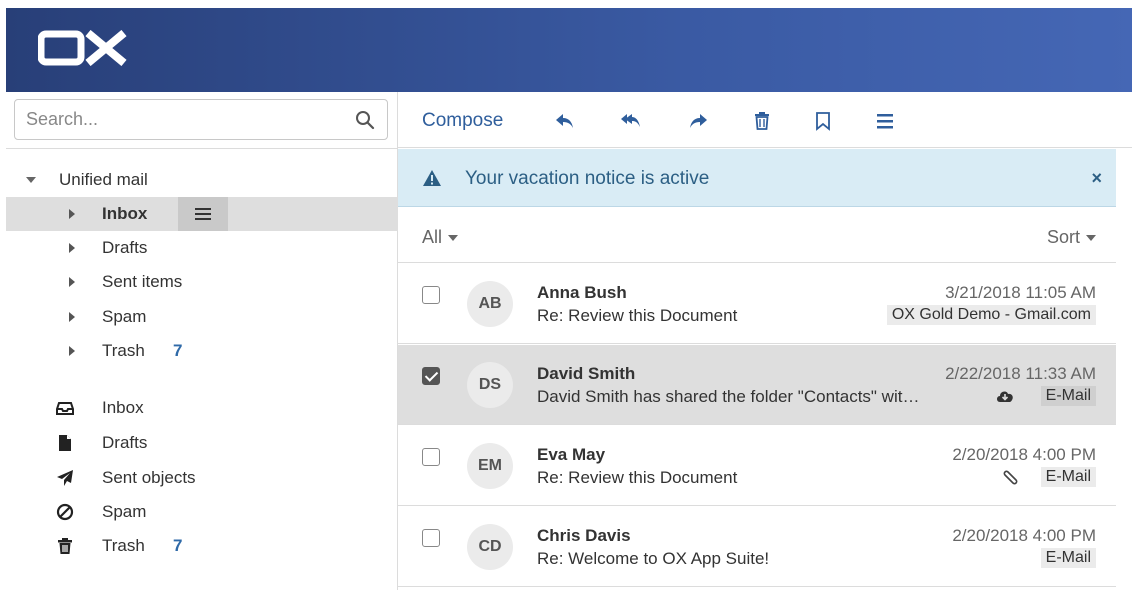 This screenshot has height=590, width=1132. I want to click on select-all-dropdown: All, so click(440, 237).